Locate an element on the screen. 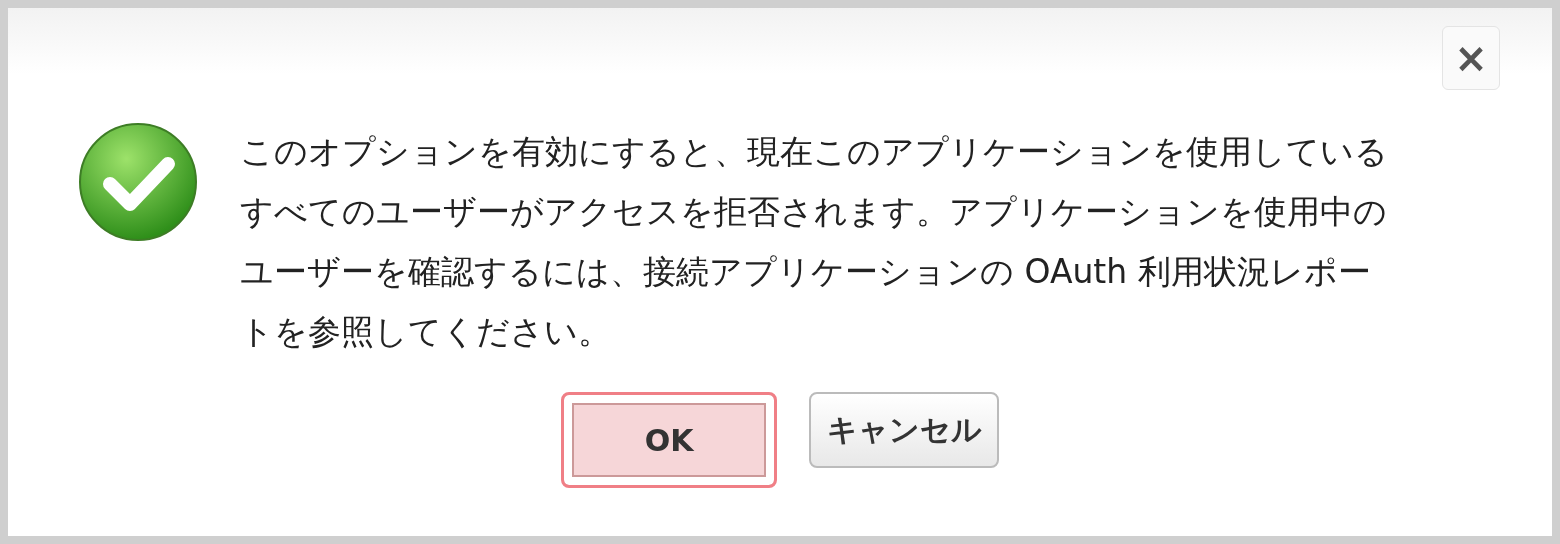  ok-button: OK is located at coordinates (669, 440).